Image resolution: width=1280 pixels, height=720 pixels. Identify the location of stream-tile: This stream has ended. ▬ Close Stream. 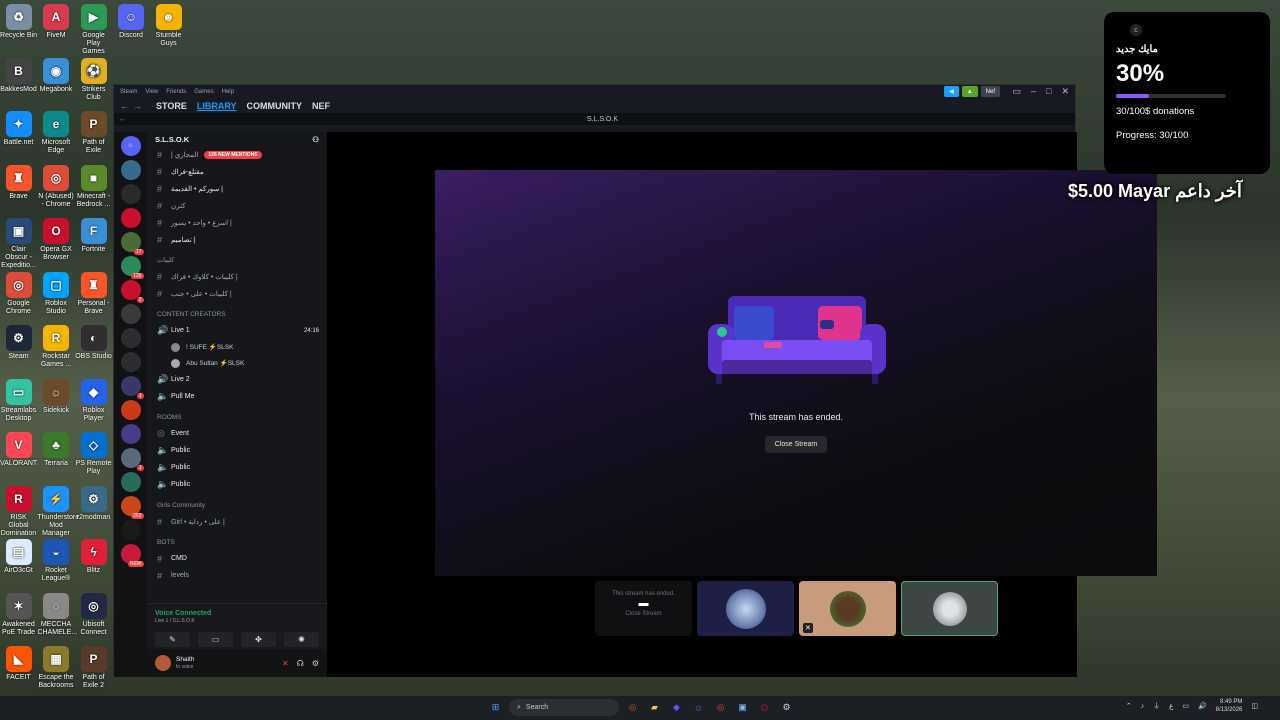
(643, 608).